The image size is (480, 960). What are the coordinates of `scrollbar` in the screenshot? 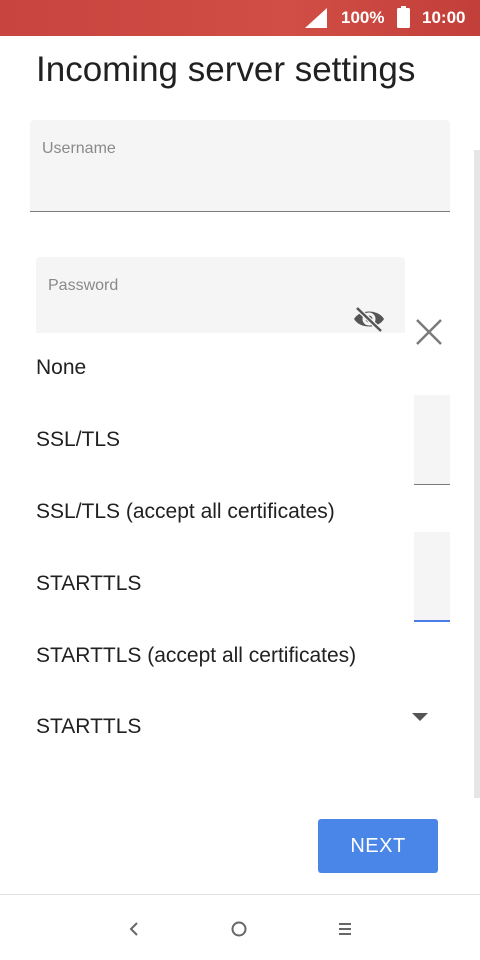 It's located at (477, 474).